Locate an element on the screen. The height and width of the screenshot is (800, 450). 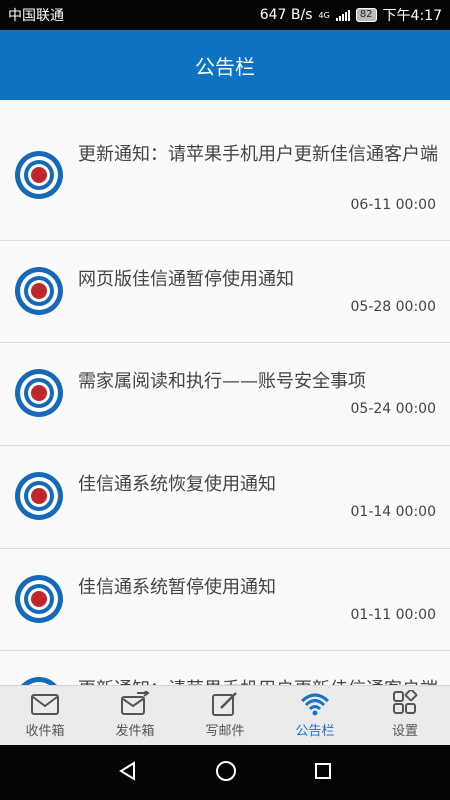
wifi-icon is located at coordinates (315, 704).